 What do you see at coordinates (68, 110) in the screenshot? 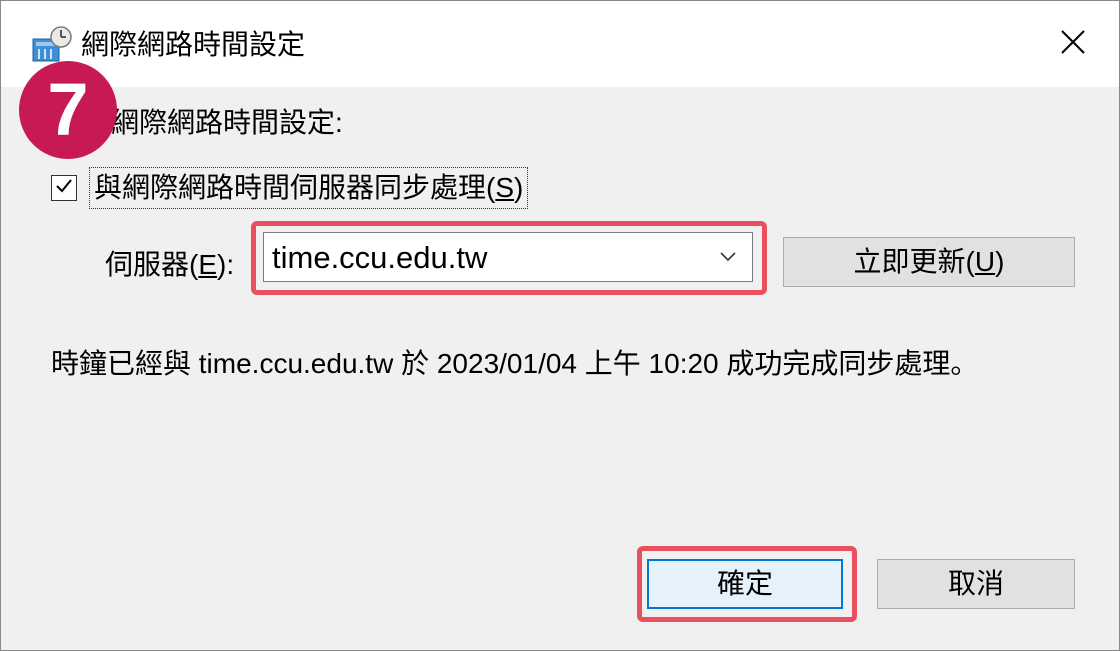
I see `step-badge: 7` at bounding box center [68, 110].